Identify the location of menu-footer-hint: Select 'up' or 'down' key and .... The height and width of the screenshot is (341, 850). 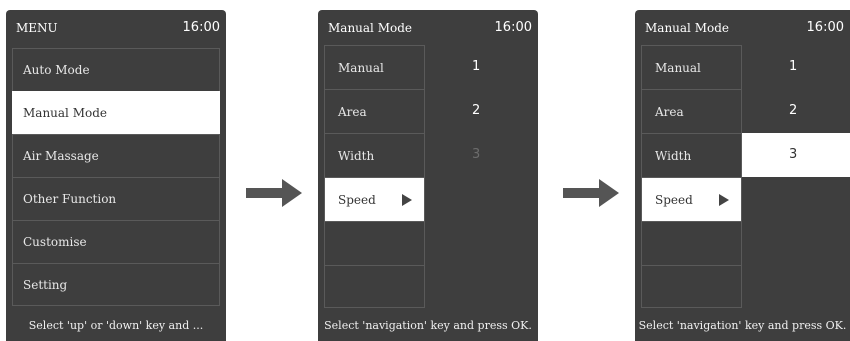
(116, 325).